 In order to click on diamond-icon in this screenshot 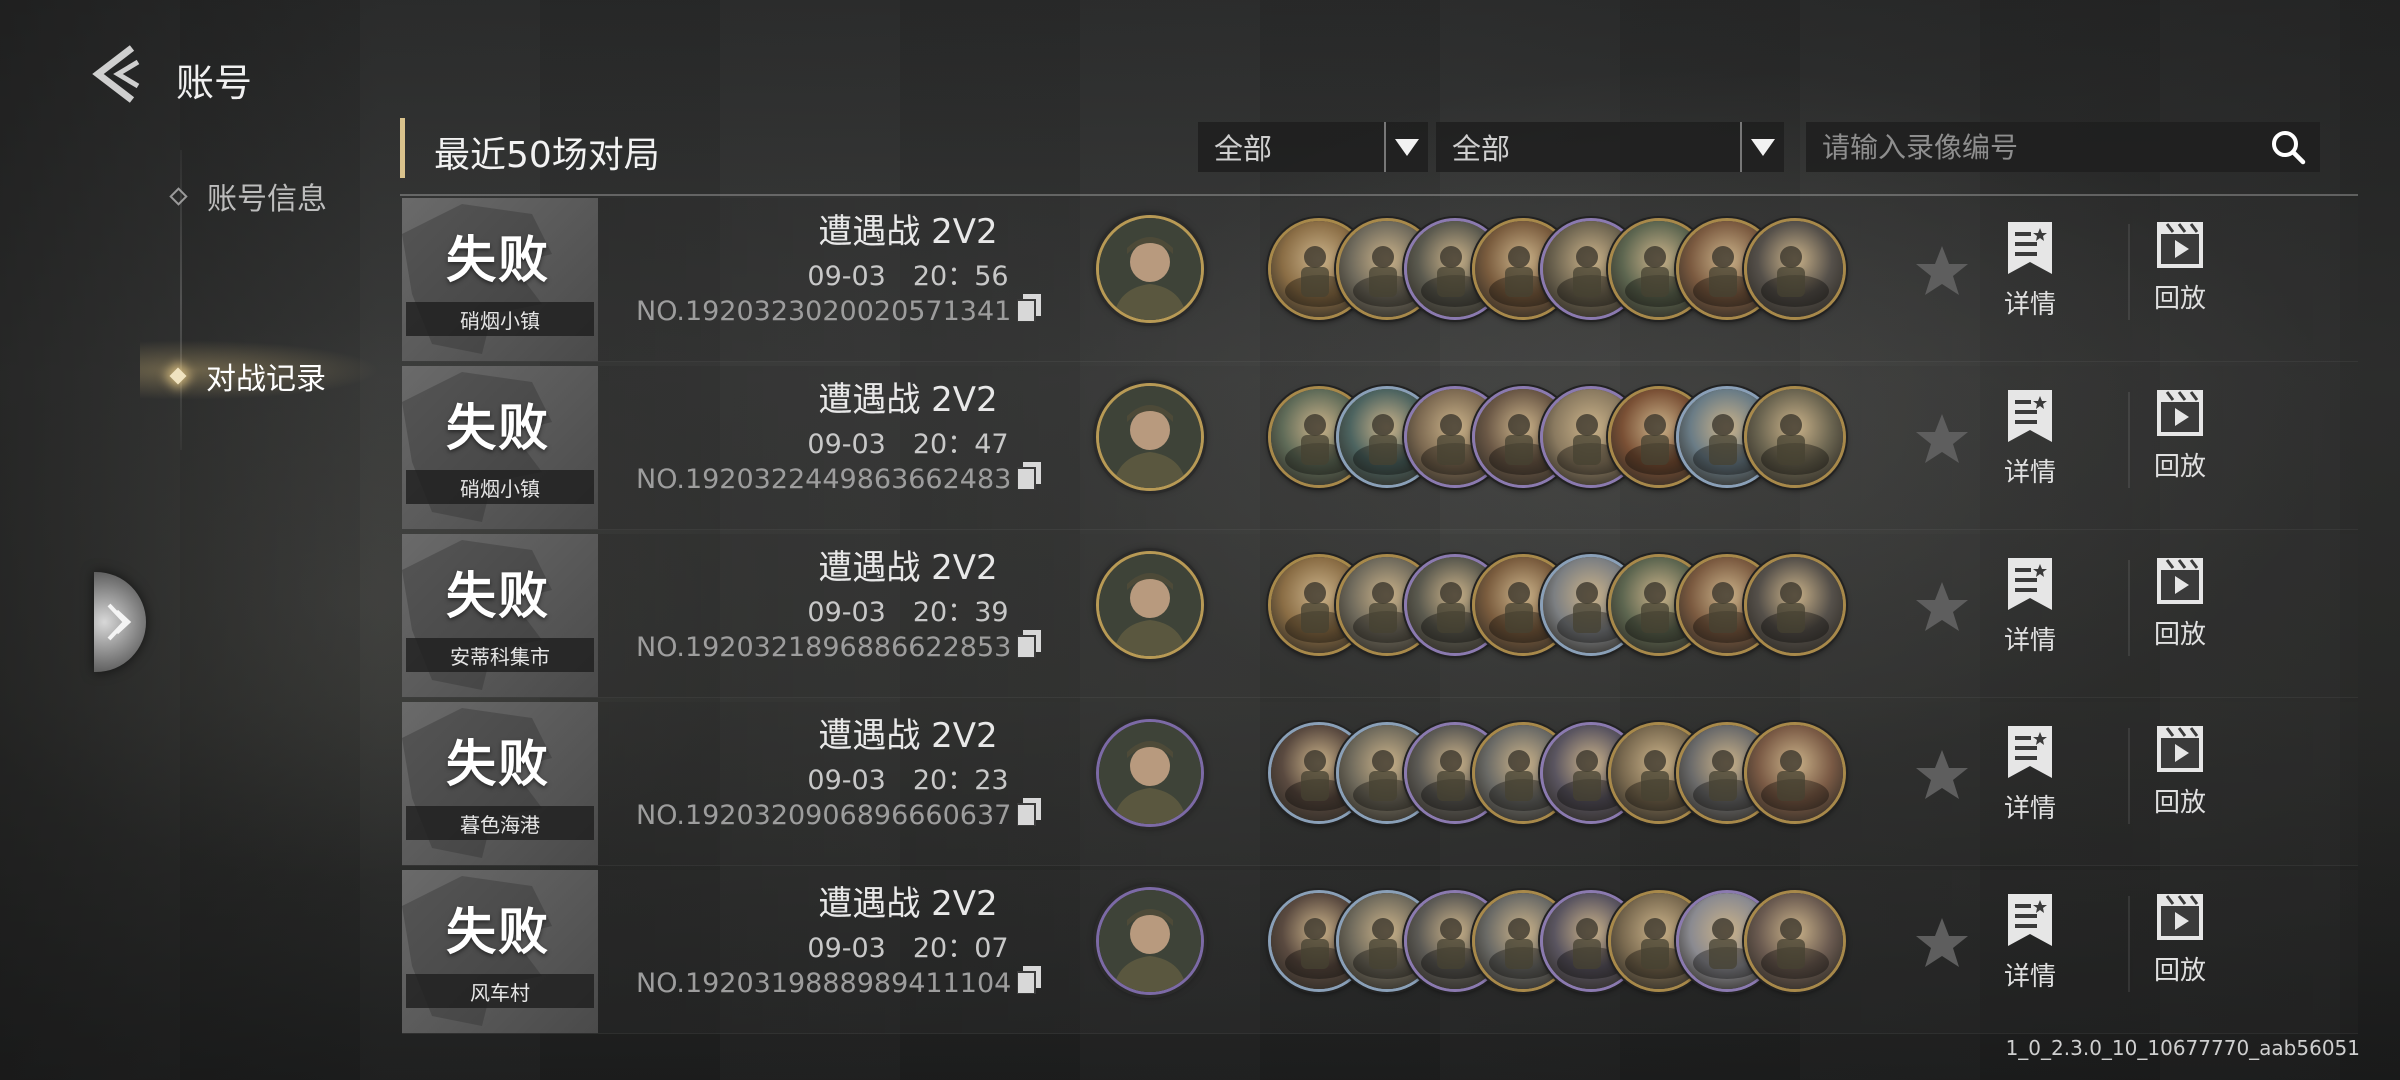, I will do `click(178, 196)`.